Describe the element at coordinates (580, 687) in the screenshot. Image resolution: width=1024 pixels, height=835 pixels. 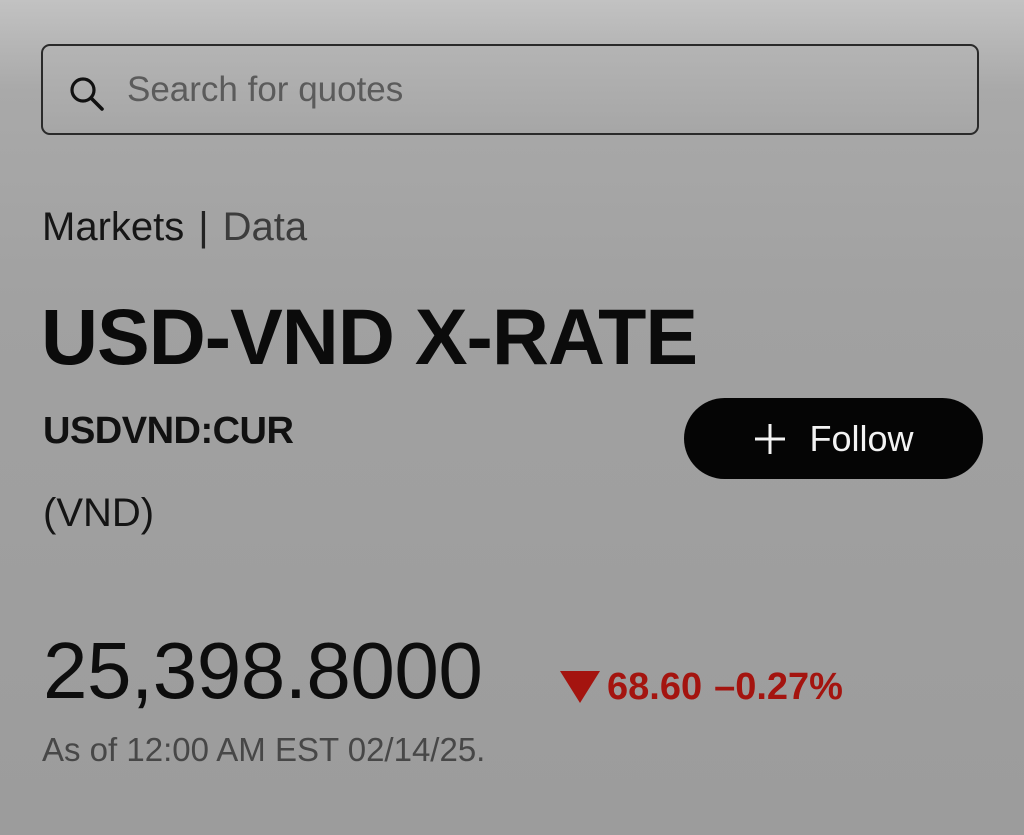
I see `down-arrow-icon` at that location.